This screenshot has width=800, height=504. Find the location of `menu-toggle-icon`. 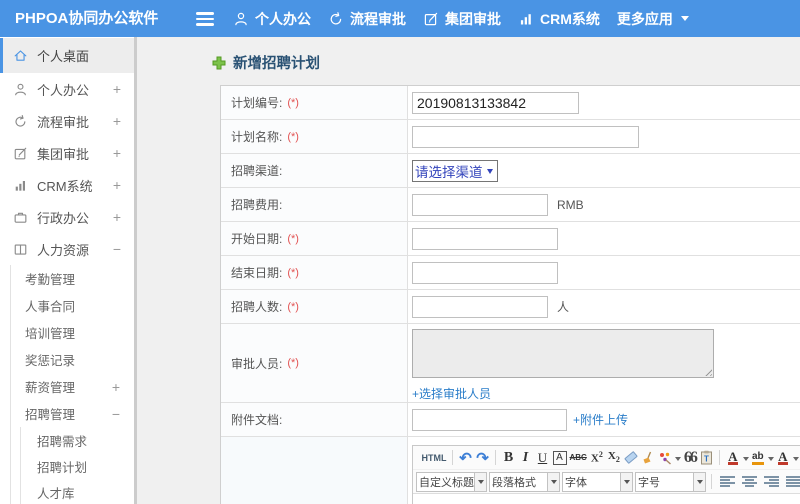

menu-toggle-icon is located at coordinates (205, 20).